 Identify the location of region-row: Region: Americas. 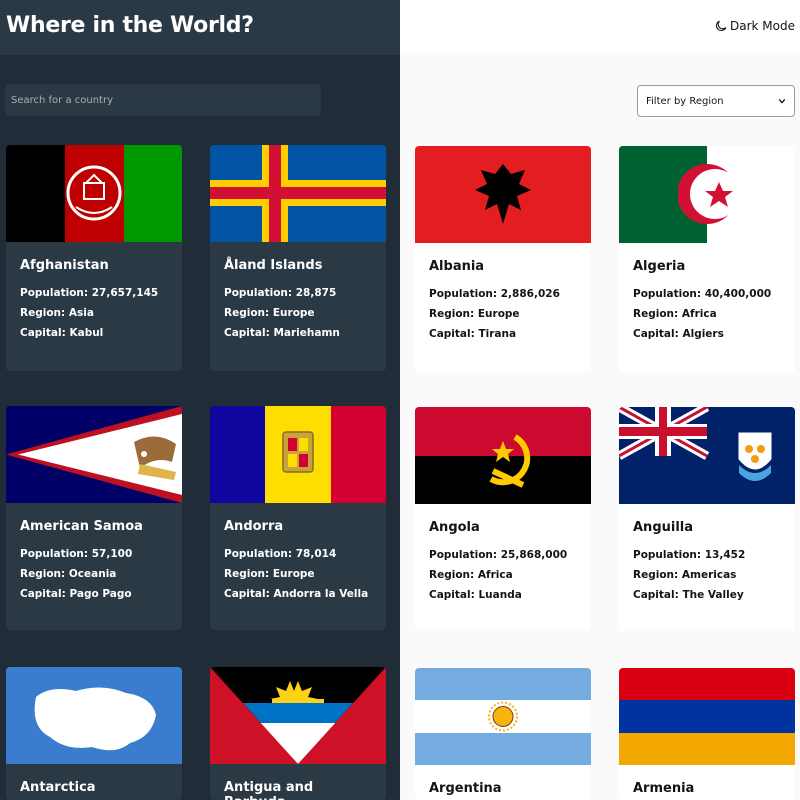
(685, 575).